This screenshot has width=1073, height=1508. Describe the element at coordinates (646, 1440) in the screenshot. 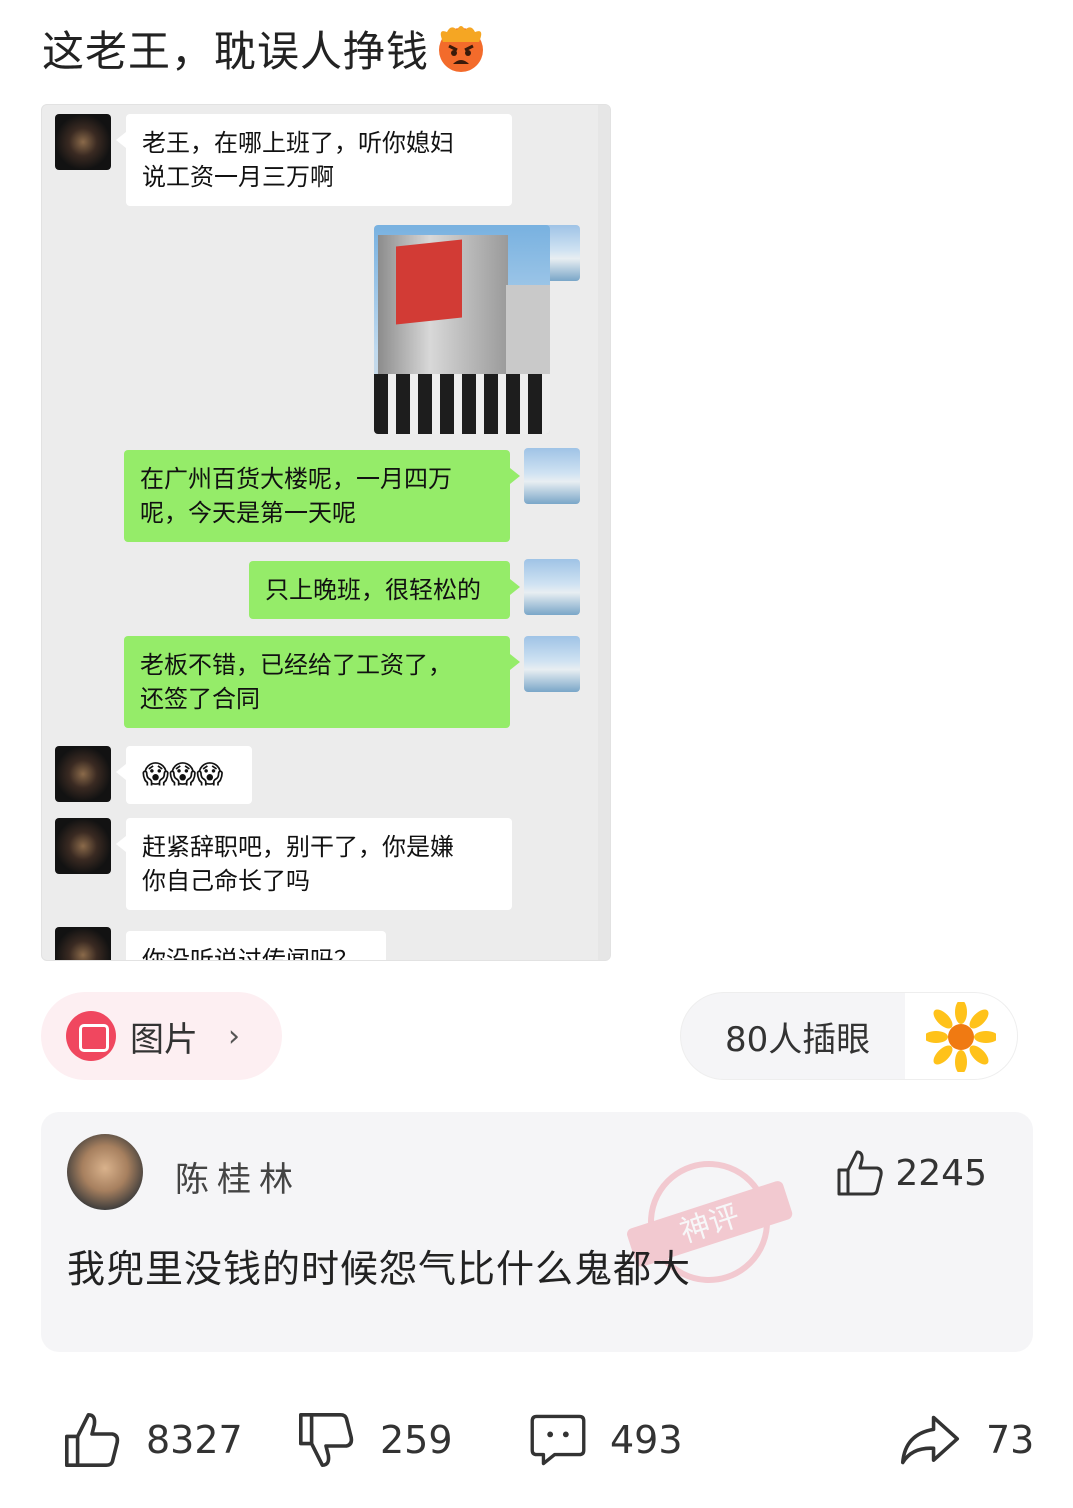

I see `comment-count: 493` at that location.